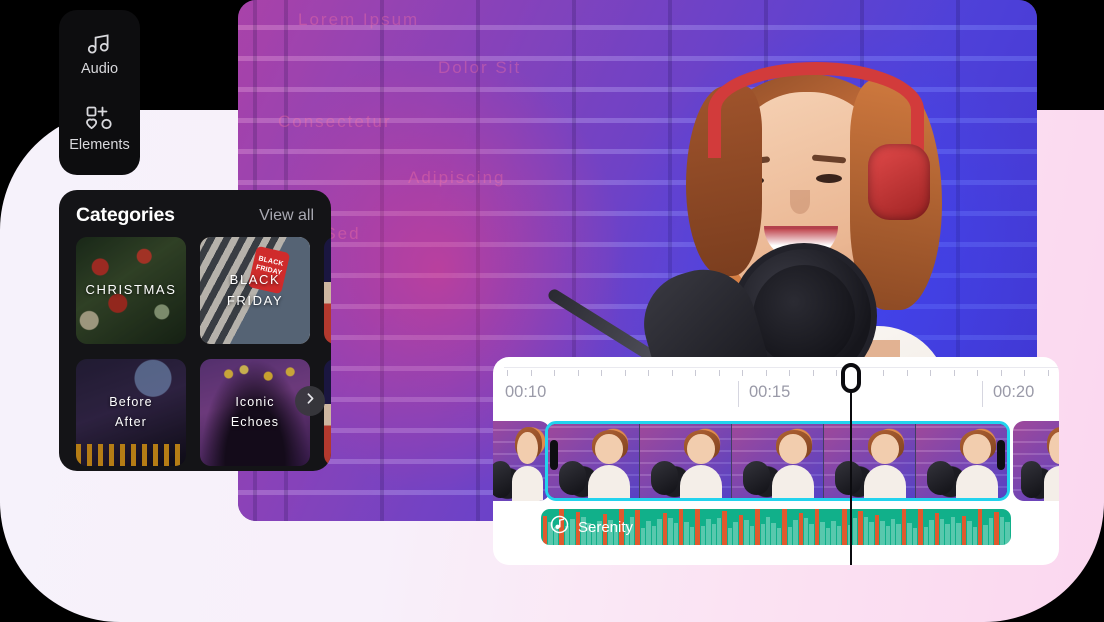 The height and width of the screenshot is (622, 1104). Describe the element at coordinates (770, 392) in the screenshot. I see `timeline-label-1: 00:15` at that location.